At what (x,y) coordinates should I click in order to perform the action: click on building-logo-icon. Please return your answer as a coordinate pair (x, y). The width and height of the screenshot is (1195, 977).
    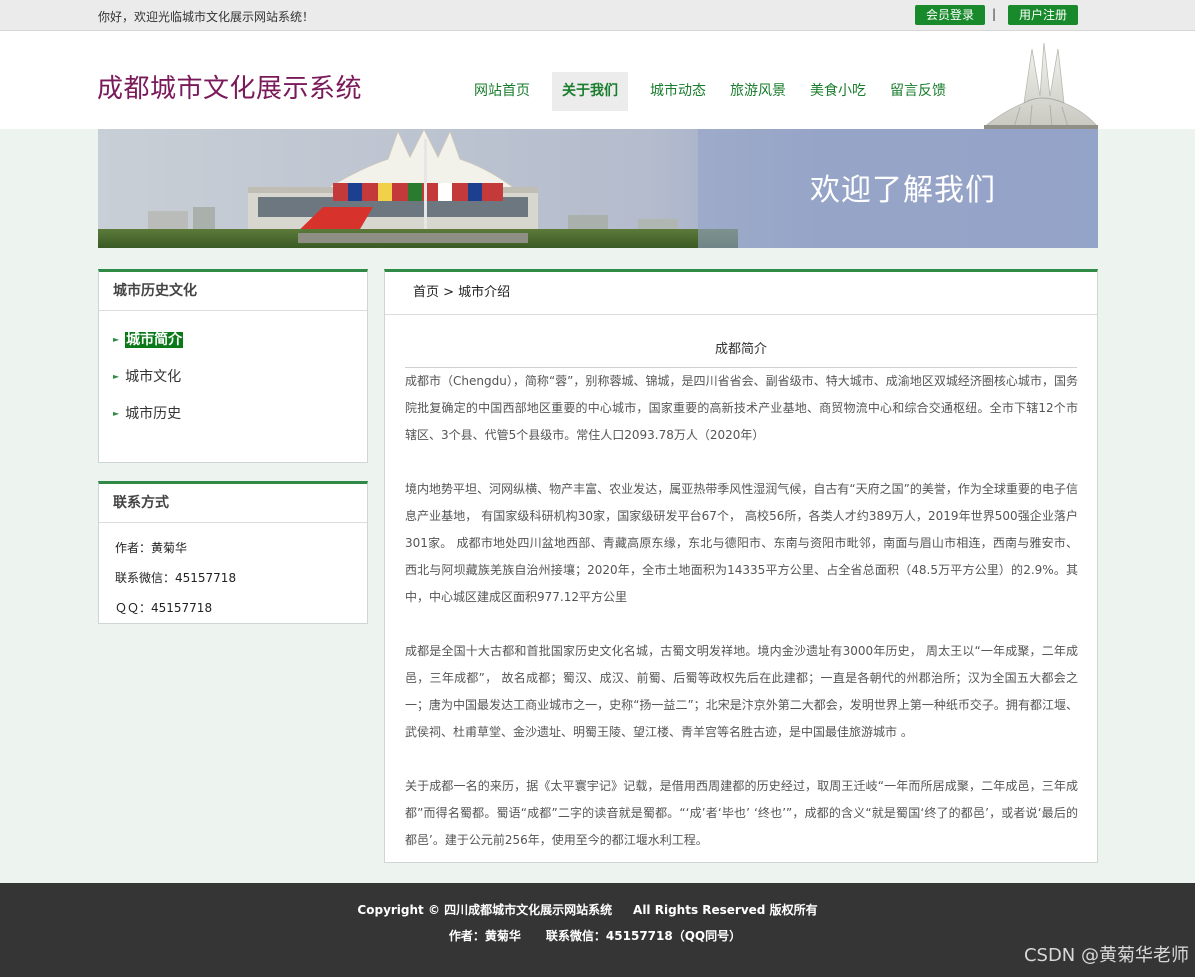
    Looking at the image, I should click on (1041, 85).